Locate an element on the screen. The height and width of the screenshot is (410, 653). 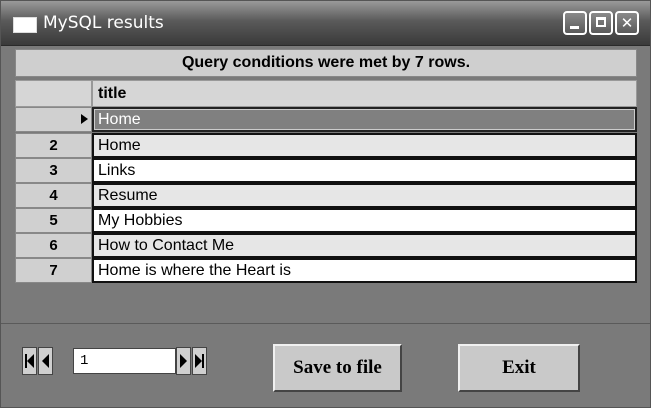
app-window-icon is located at coordinates (25, 25).